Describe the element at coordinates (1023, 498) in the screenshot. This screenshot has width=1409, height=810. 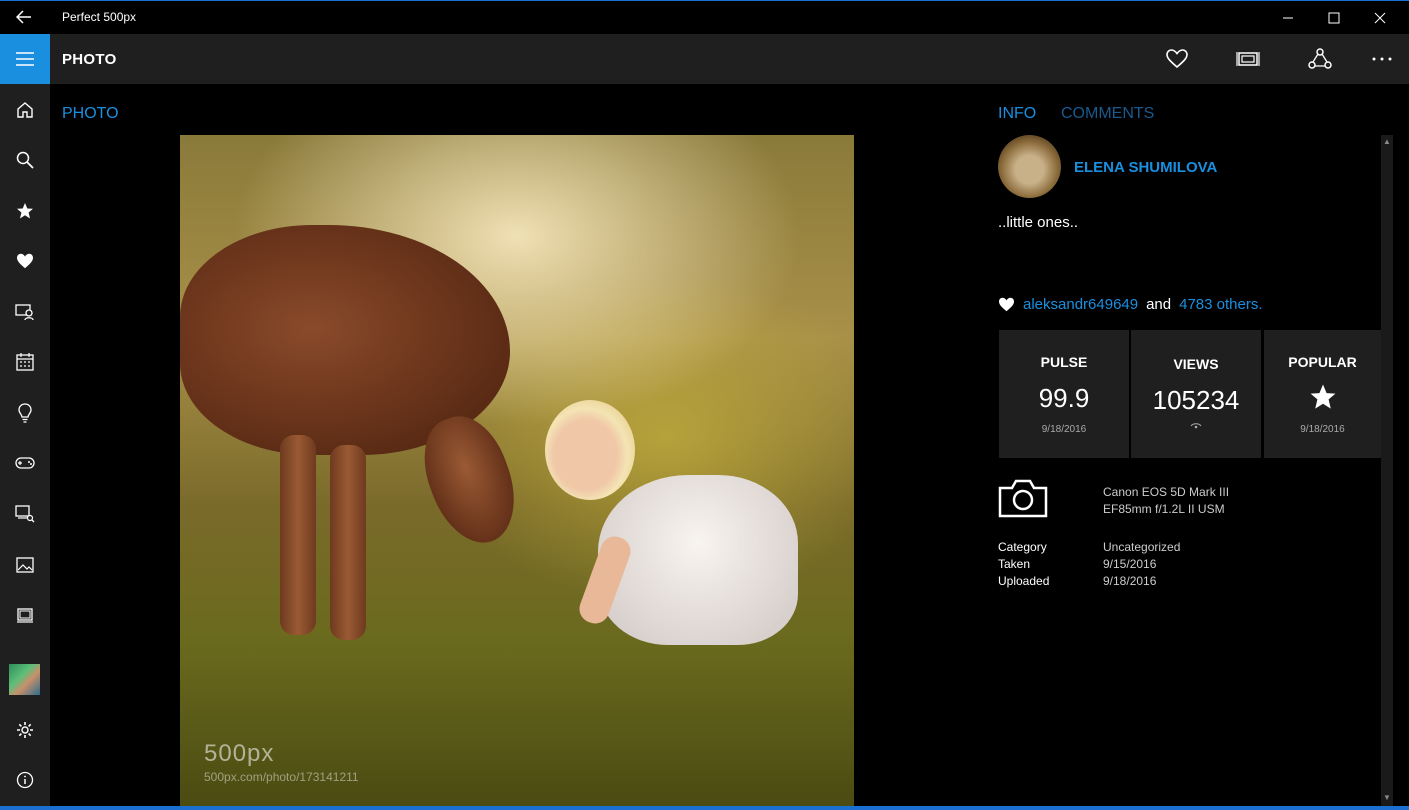
I see `camera-icon` at that location.